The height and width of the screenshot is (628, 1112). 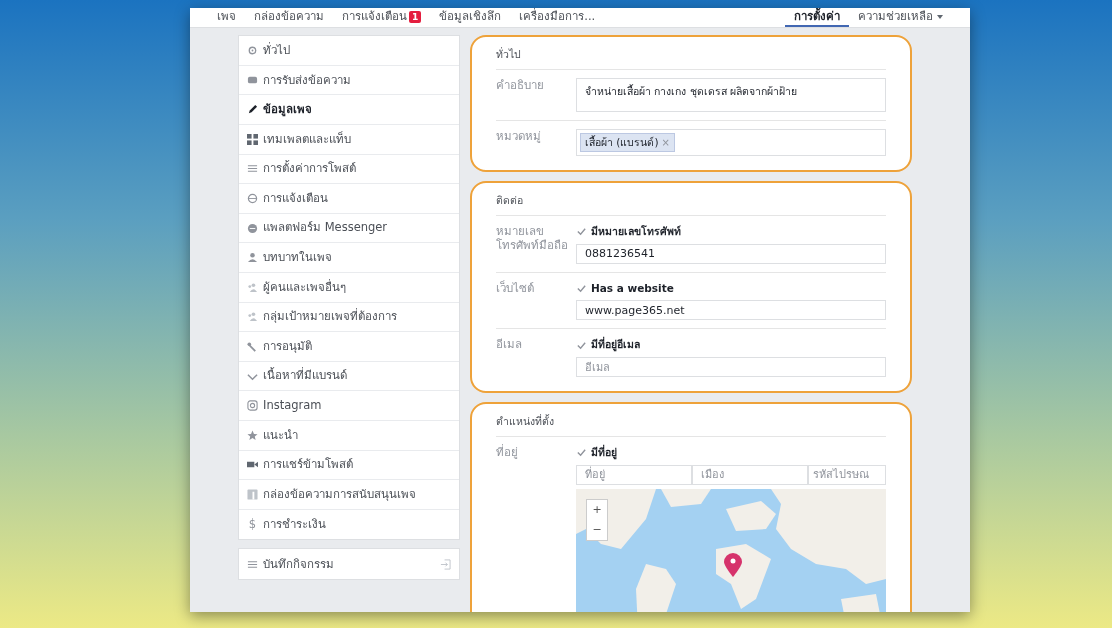 I want to click on checkbox: มีหมายเลขโทรศัพท์, so click(x=731, y=231).